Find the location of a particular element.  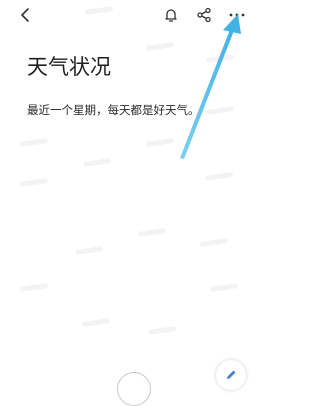

back-arrow-icon is located at coordinates (25, 15).